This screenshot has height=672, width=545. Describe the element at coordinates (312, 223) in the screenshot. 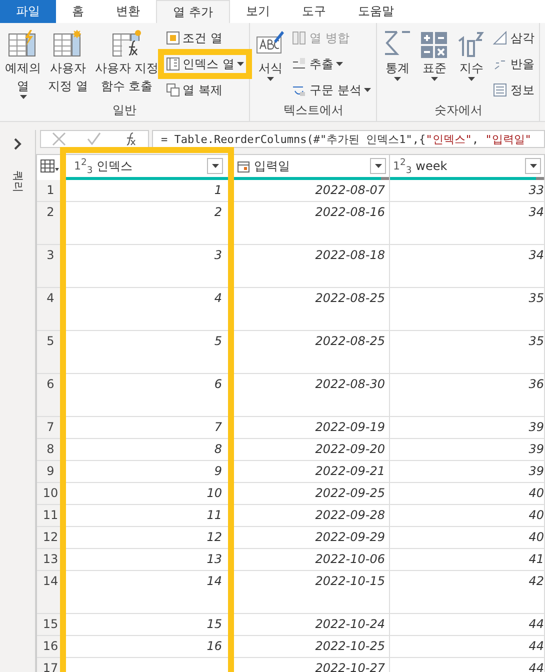

I see `table-cell: 2022-08-16` at that location.